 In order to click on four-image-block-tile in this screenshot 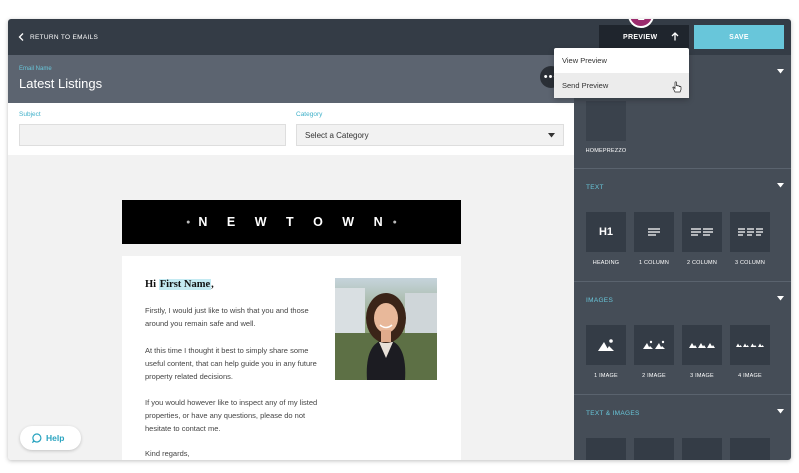, I will do `click(750, 345)`.